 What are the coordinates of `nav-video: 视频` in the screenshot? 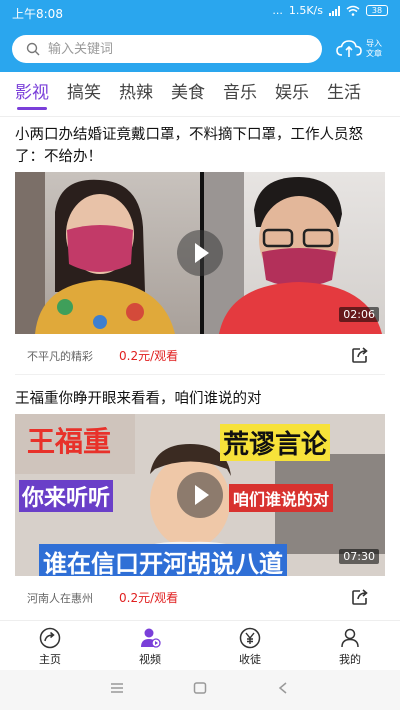 It's located at (150, 645).